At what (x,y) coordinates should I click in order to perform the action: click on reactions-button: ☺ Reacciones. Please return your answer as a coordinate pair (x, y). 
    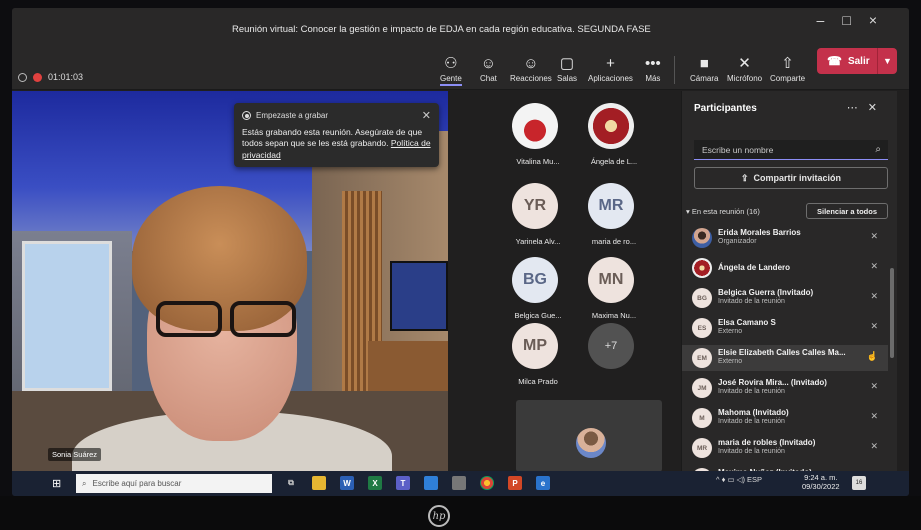
    Looking at the image, I should click on (531, 68).